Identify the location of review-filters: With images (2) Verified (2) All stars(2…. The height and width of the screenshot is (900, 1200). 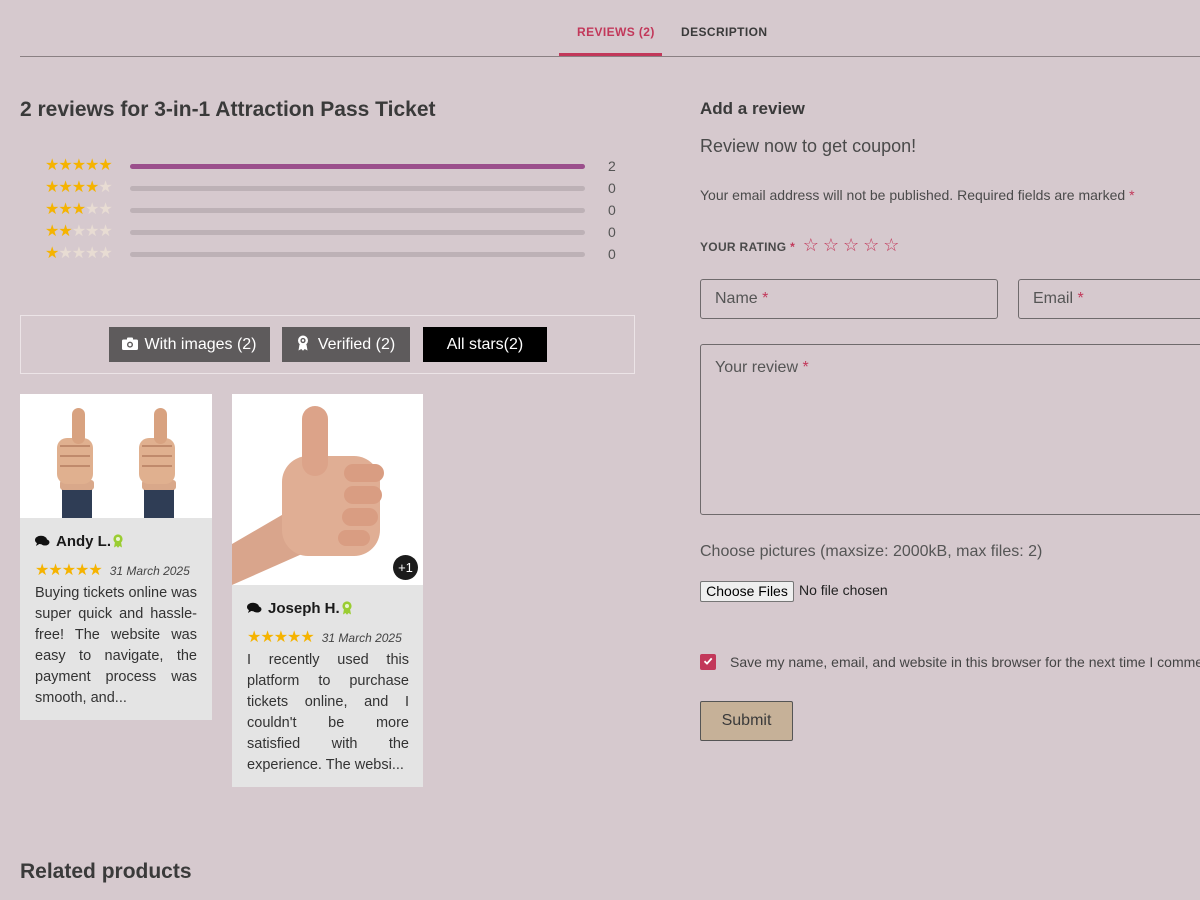
(327, 344).